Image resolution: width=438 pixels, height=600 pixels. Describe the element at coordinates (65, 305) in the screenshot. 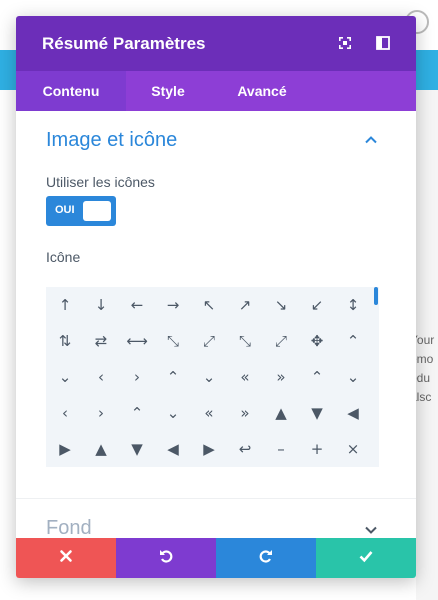

I see `icon-option: ↑` at that location.